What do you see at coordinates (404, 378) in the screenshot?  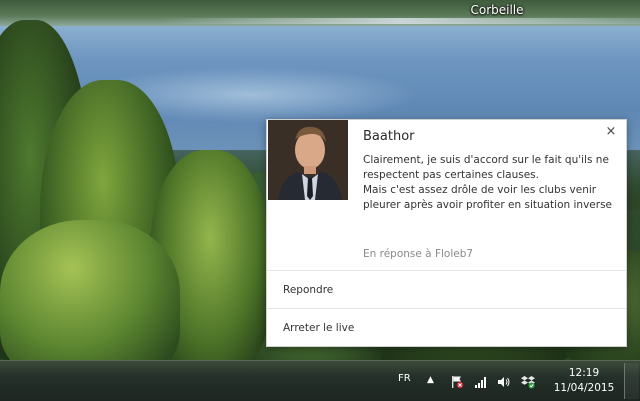 I see `language-indicator: FR` at bounding box center [404, 378].